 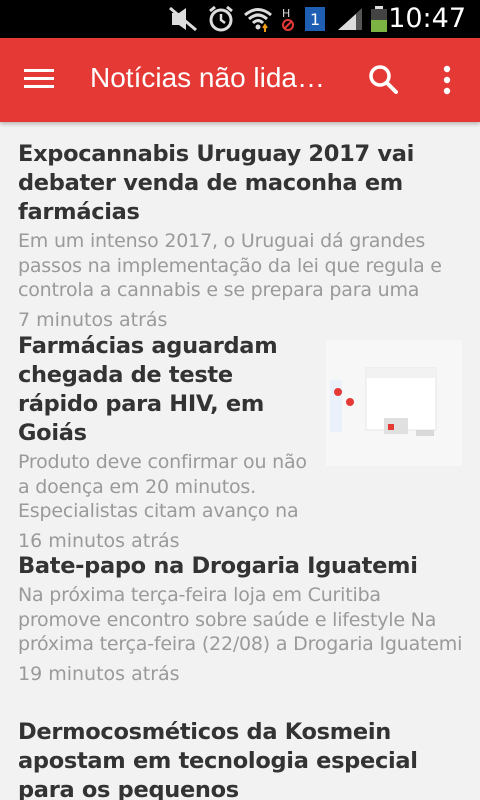 I want to click on article-time: 16 minutos atrás, so click(x=99, y=540).